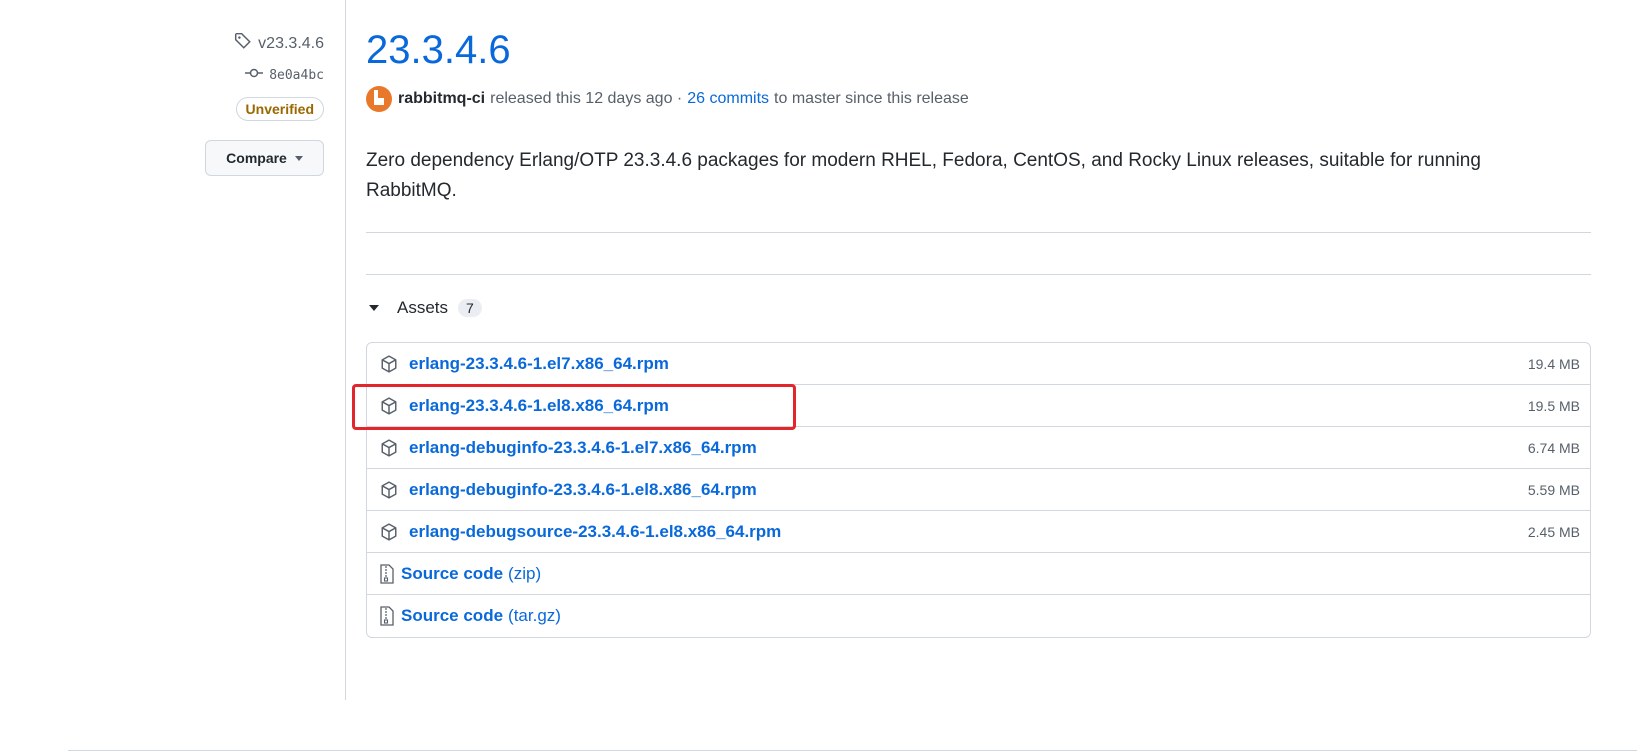 This screenshot has height=752, width=1637. What do you see at coordinates (452, 574) in the screenshot?
I see `source-code-zip-link: Source code` at bounding box center [452, 574].